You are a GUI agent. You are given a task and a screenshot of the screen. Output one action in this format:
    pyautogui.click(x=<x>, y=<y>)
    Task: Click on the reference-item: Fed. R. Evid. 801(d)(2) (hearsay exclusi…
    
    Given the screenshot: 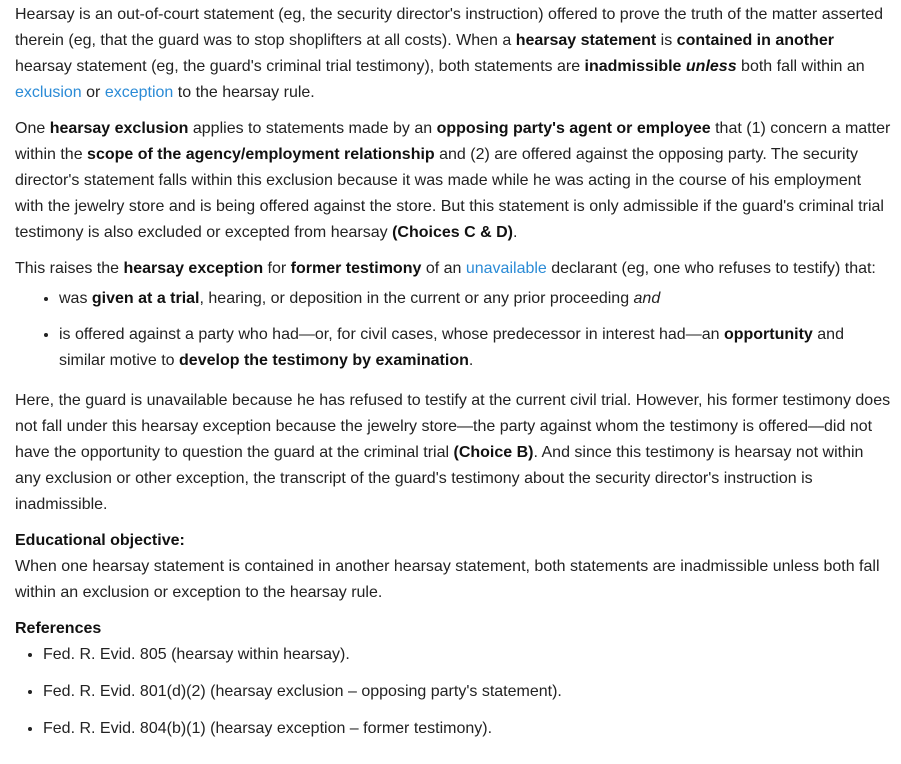 What is the action you would take?
    pyautogui.click(x=467, y=692)
    